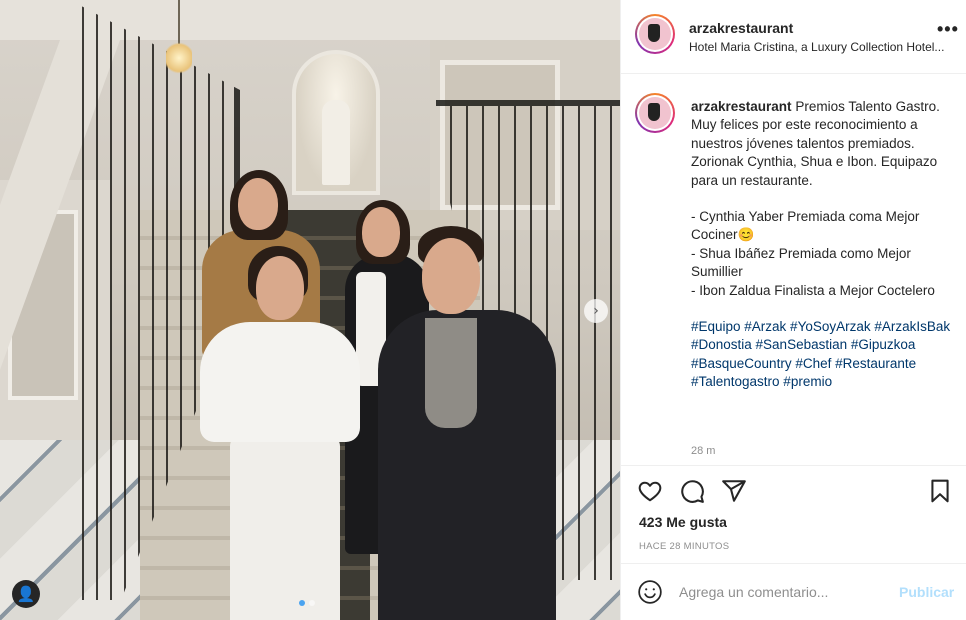 The height and width of the screenshot is (620, 966). I want to click on comment-input, so click(784, 592).